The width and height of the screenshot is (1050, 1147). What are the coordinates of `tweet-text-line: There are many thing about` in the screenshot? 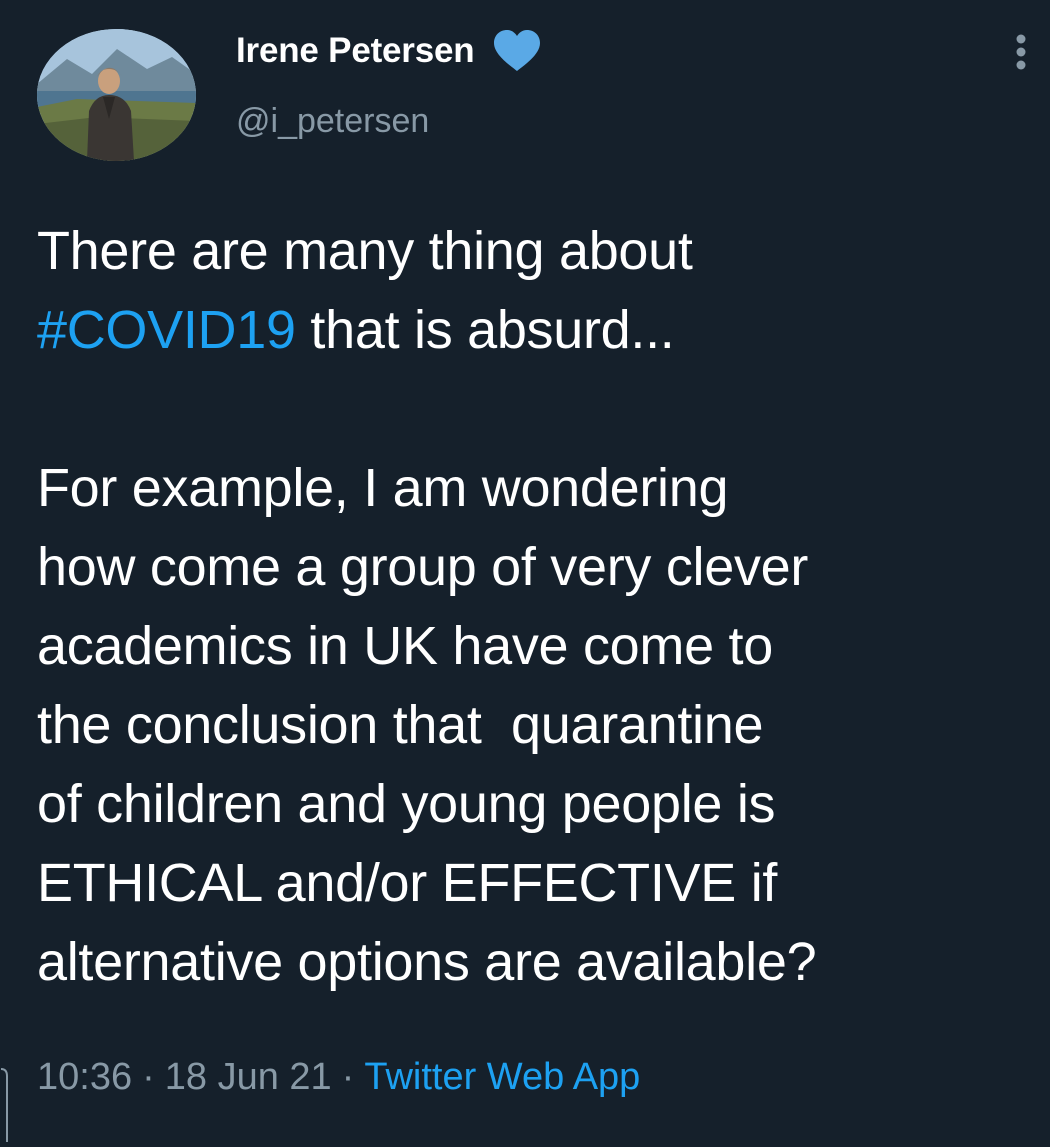 It's located at (537, 251).